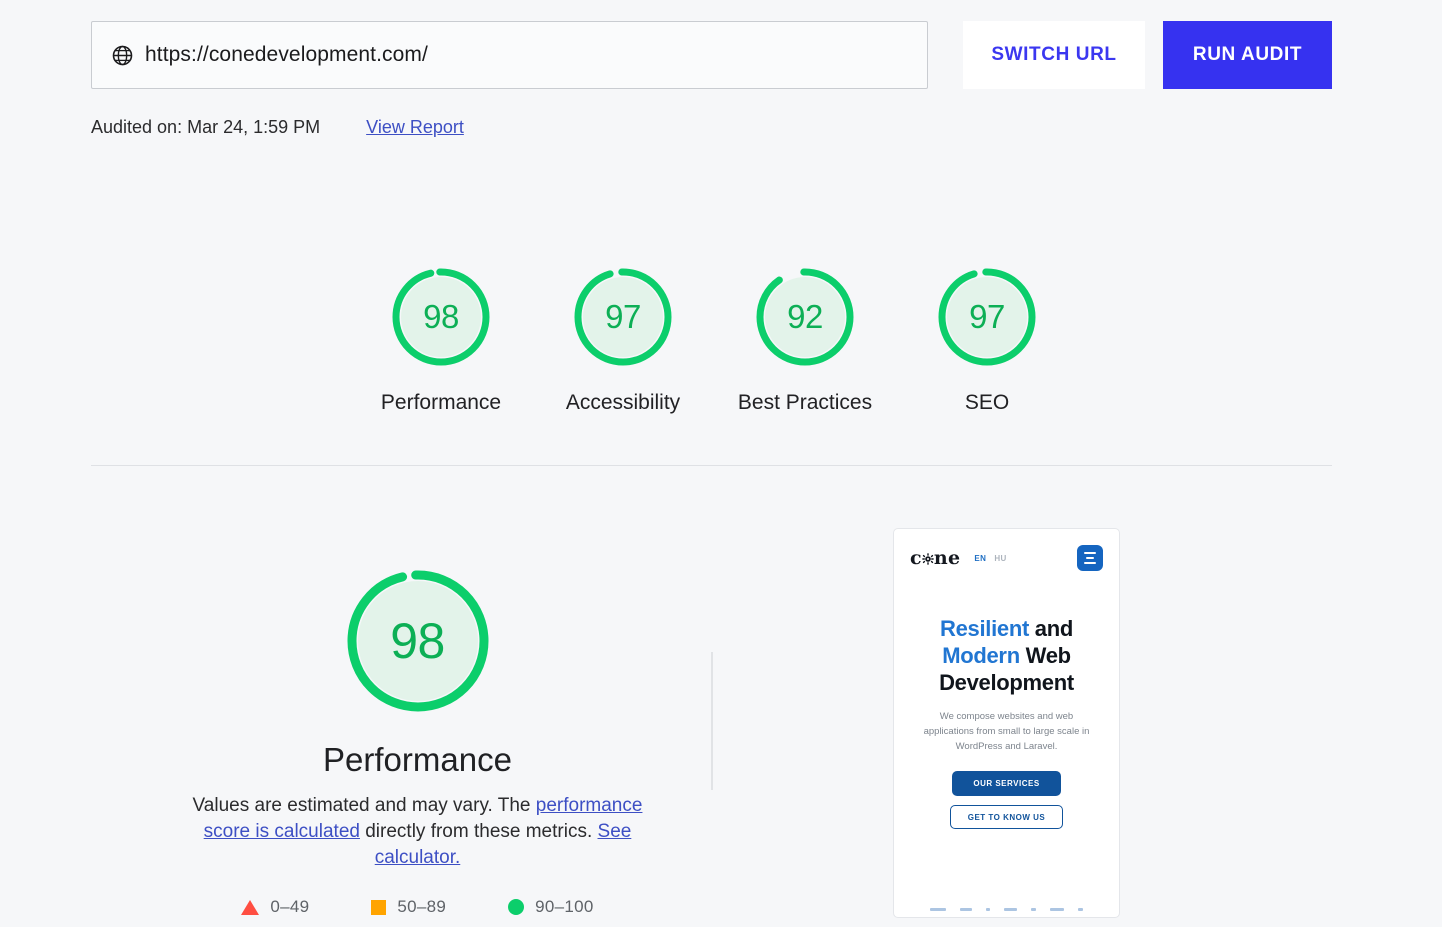 Image resolution: width=1442 pixels, height=927 pixels. Describe the element at coordinates (1006, 800) in the screenshot. I see `preview-hero-buttons: OUR SERVICES GET TO KNOW US` at that location.